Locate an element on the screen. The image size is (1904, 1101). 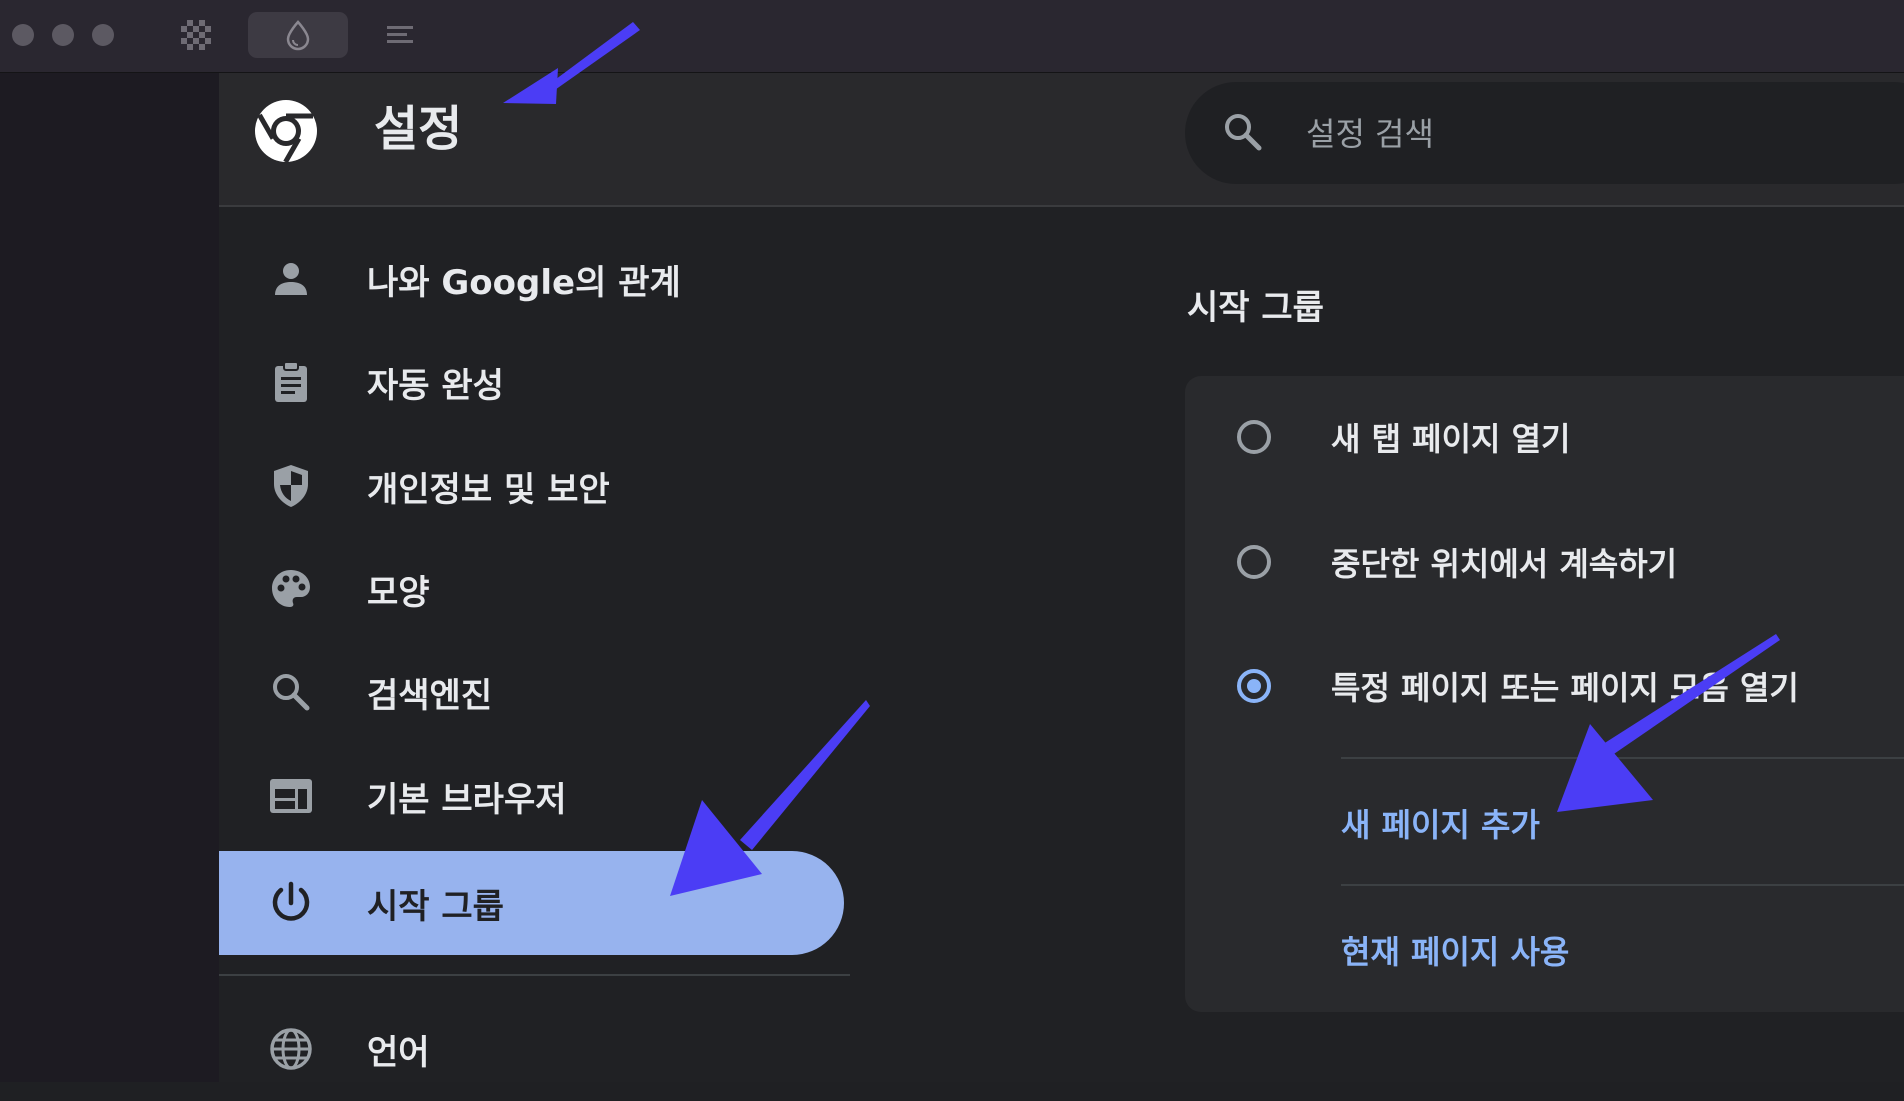
sidebar-item-you-and-google: 나와 Google의 관계 is located at coordinates (531, 279).